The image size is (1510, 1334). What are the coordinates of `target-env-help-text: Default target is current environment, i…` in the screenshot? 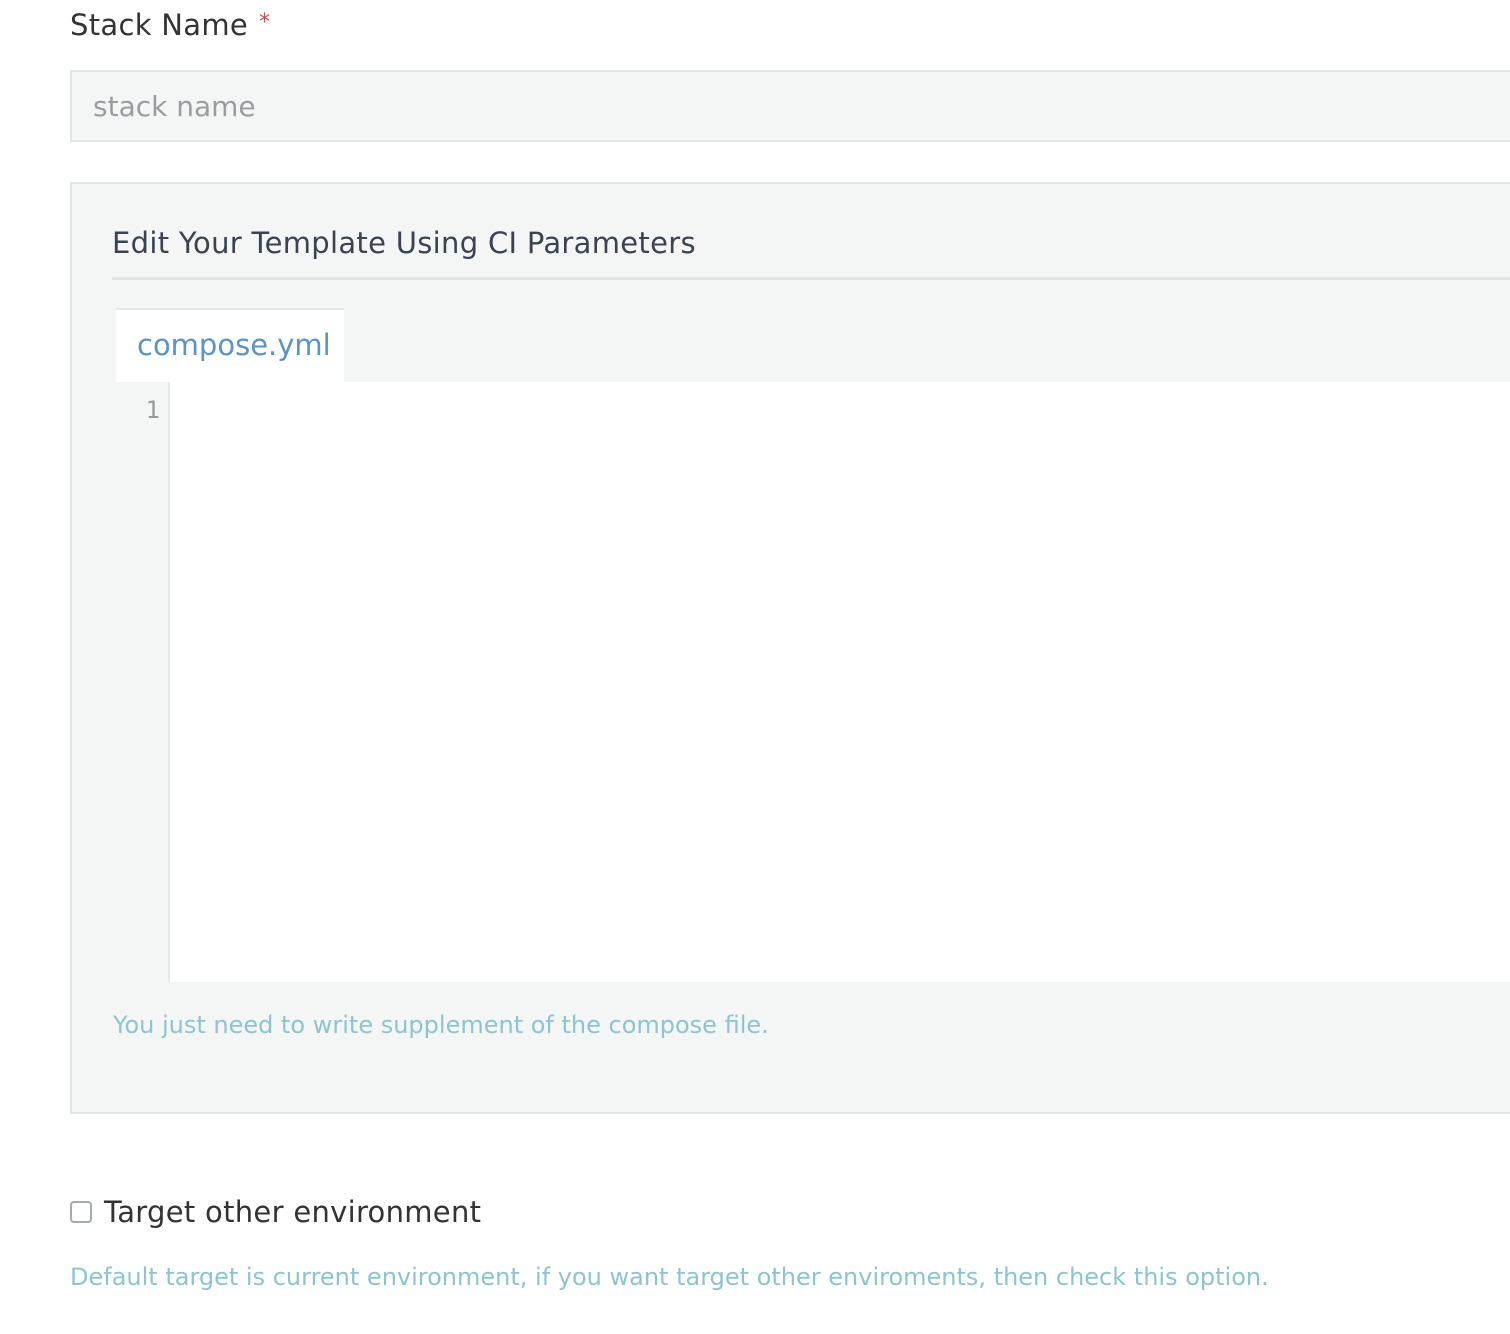 It's located at (669, 1277).